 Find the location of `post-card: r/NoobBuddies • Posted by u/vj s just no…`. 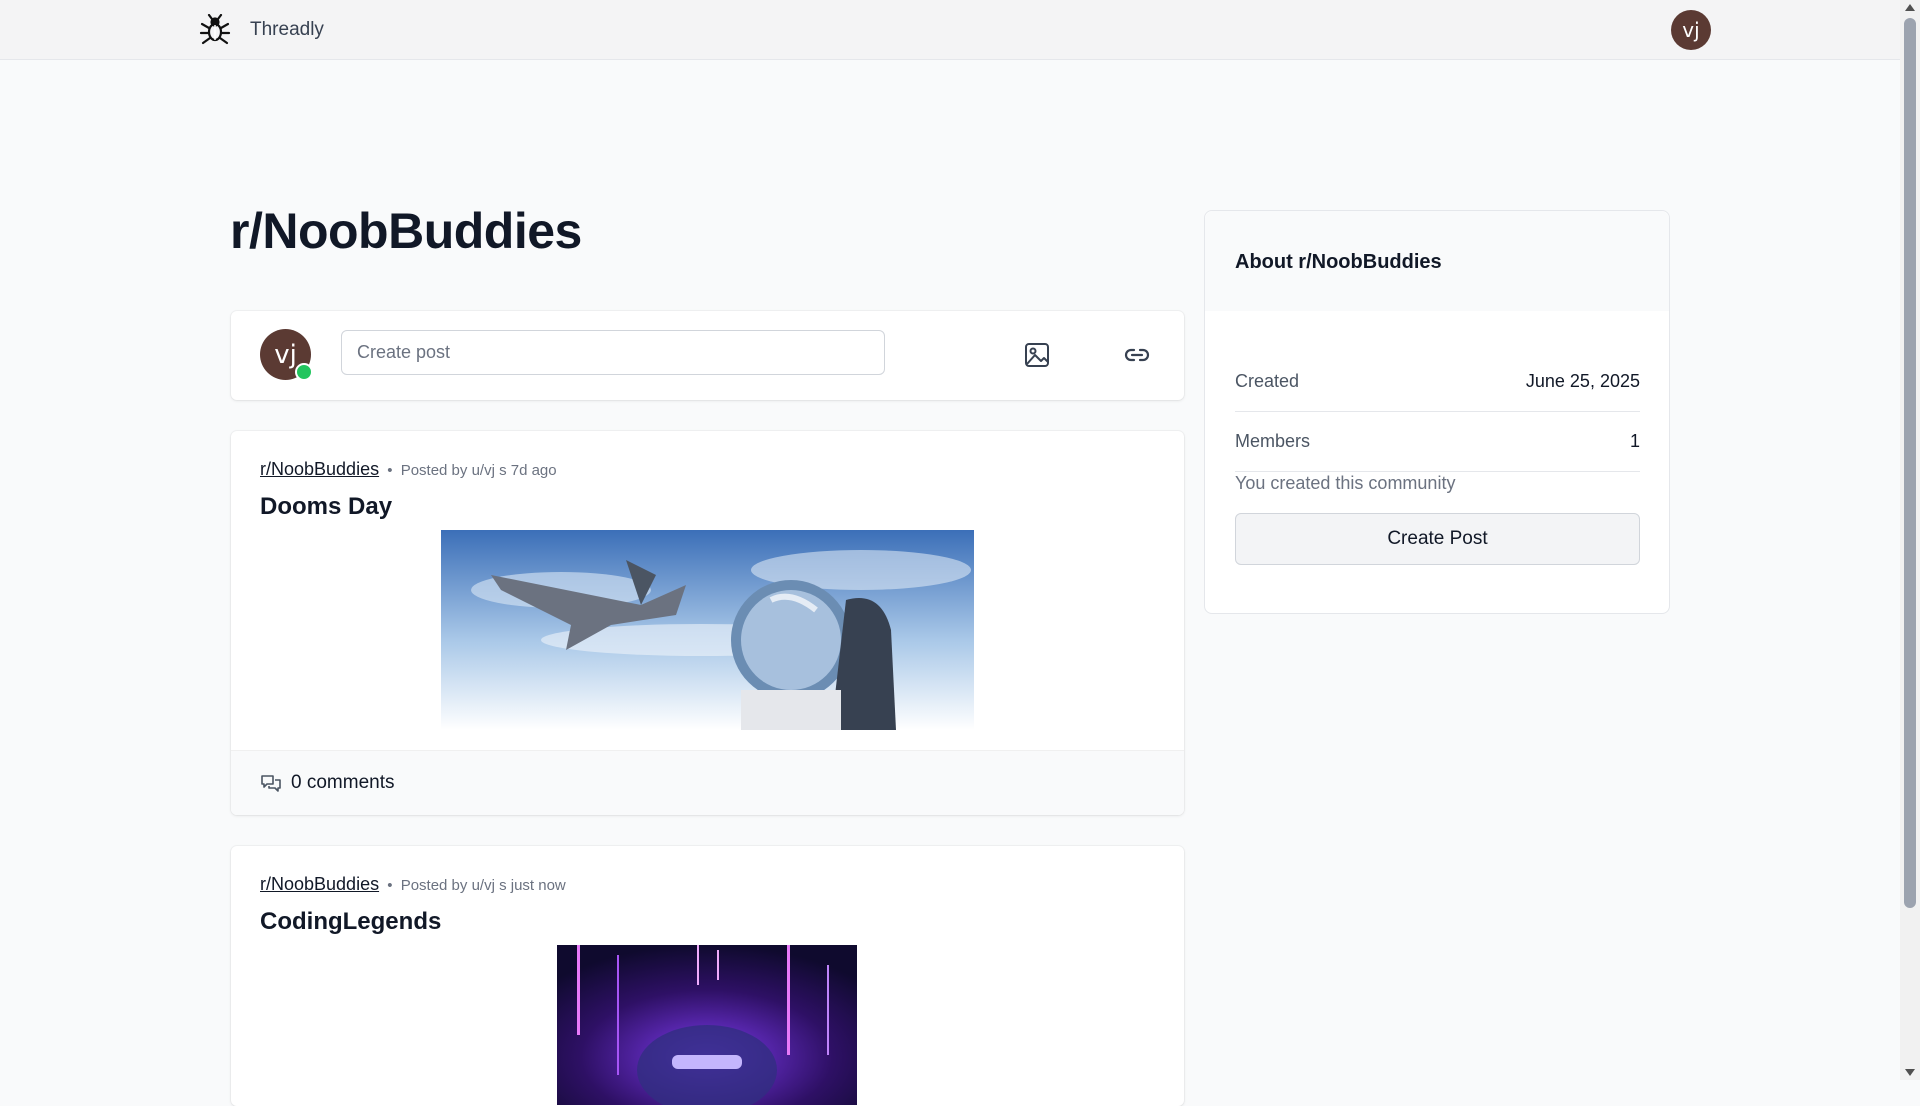

post-card: r/NoobBuddies • Posted by u/vj s just no… is located at coordinates (707, 976).